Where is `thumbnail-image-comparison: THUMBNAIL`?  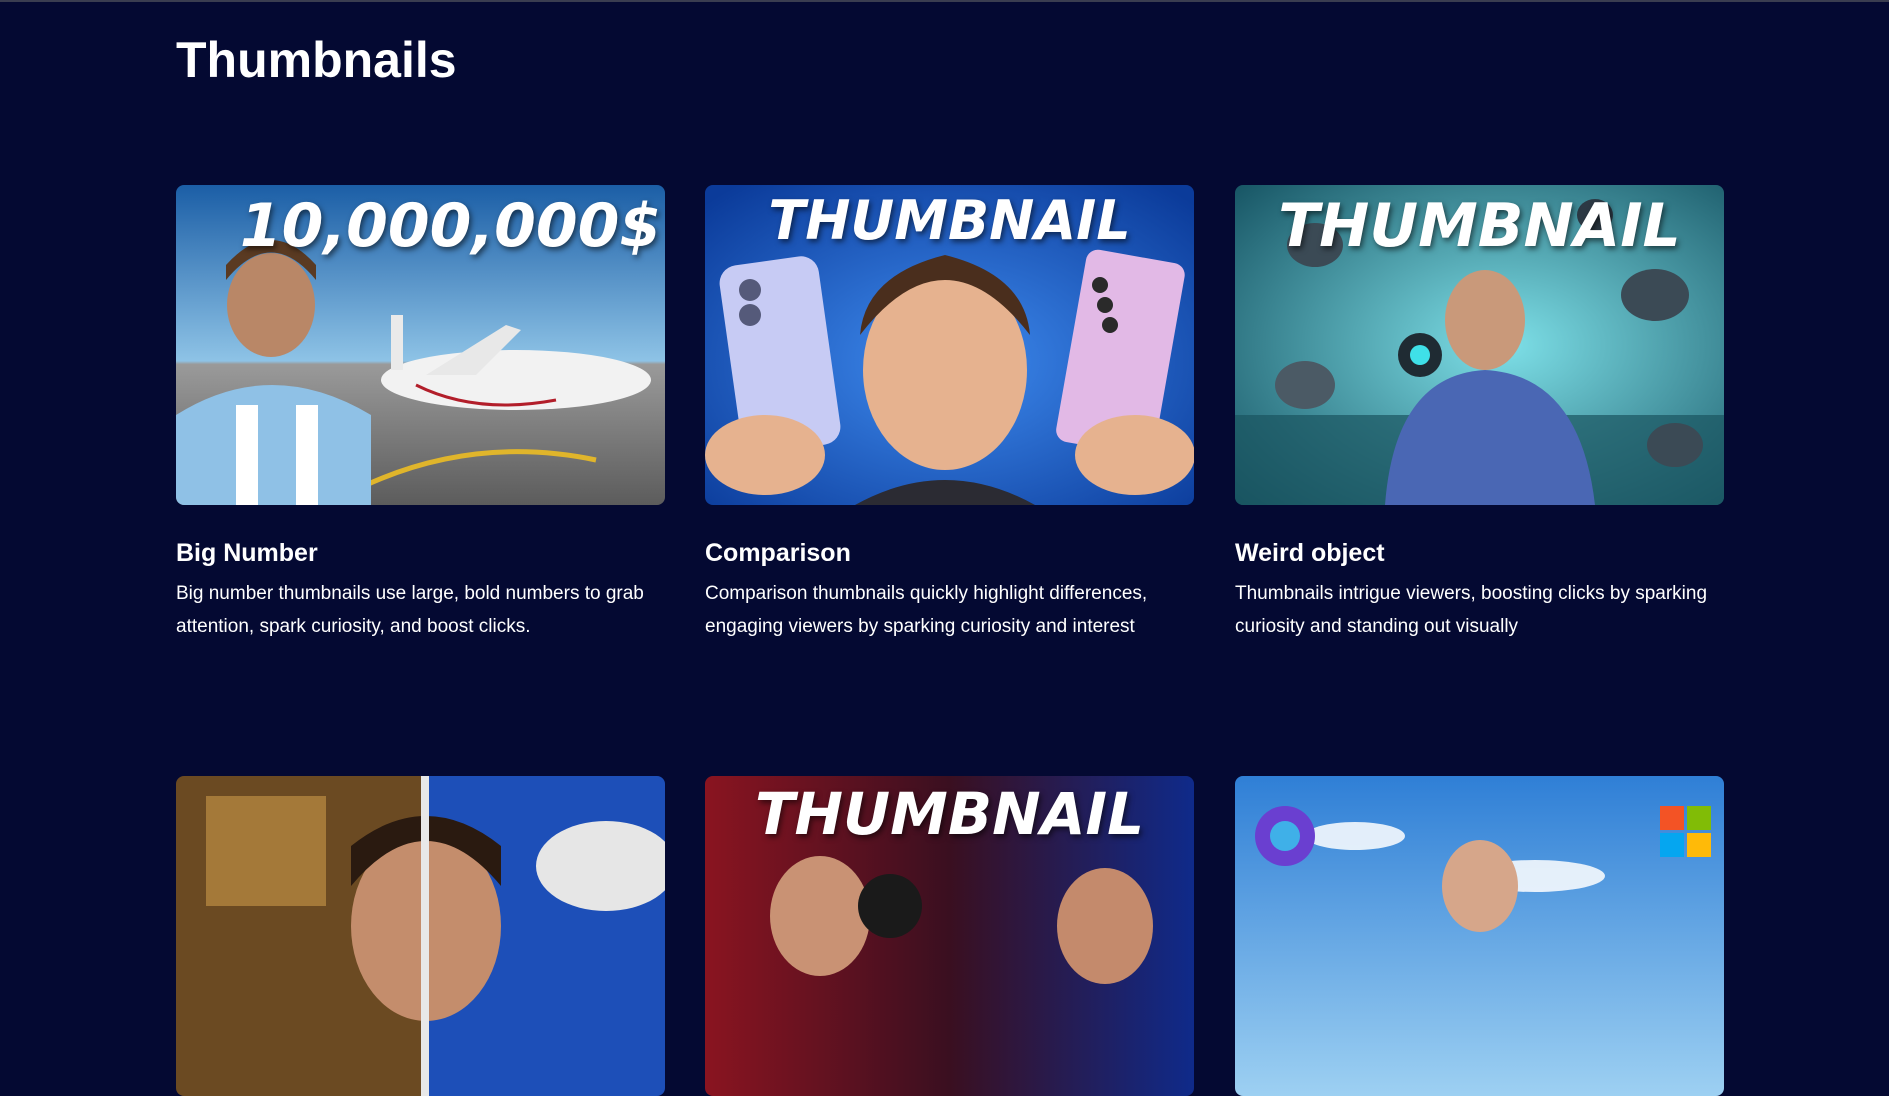 thumbnail-image-comparison: THUMBNAIL is located at coordinates (949, 345).